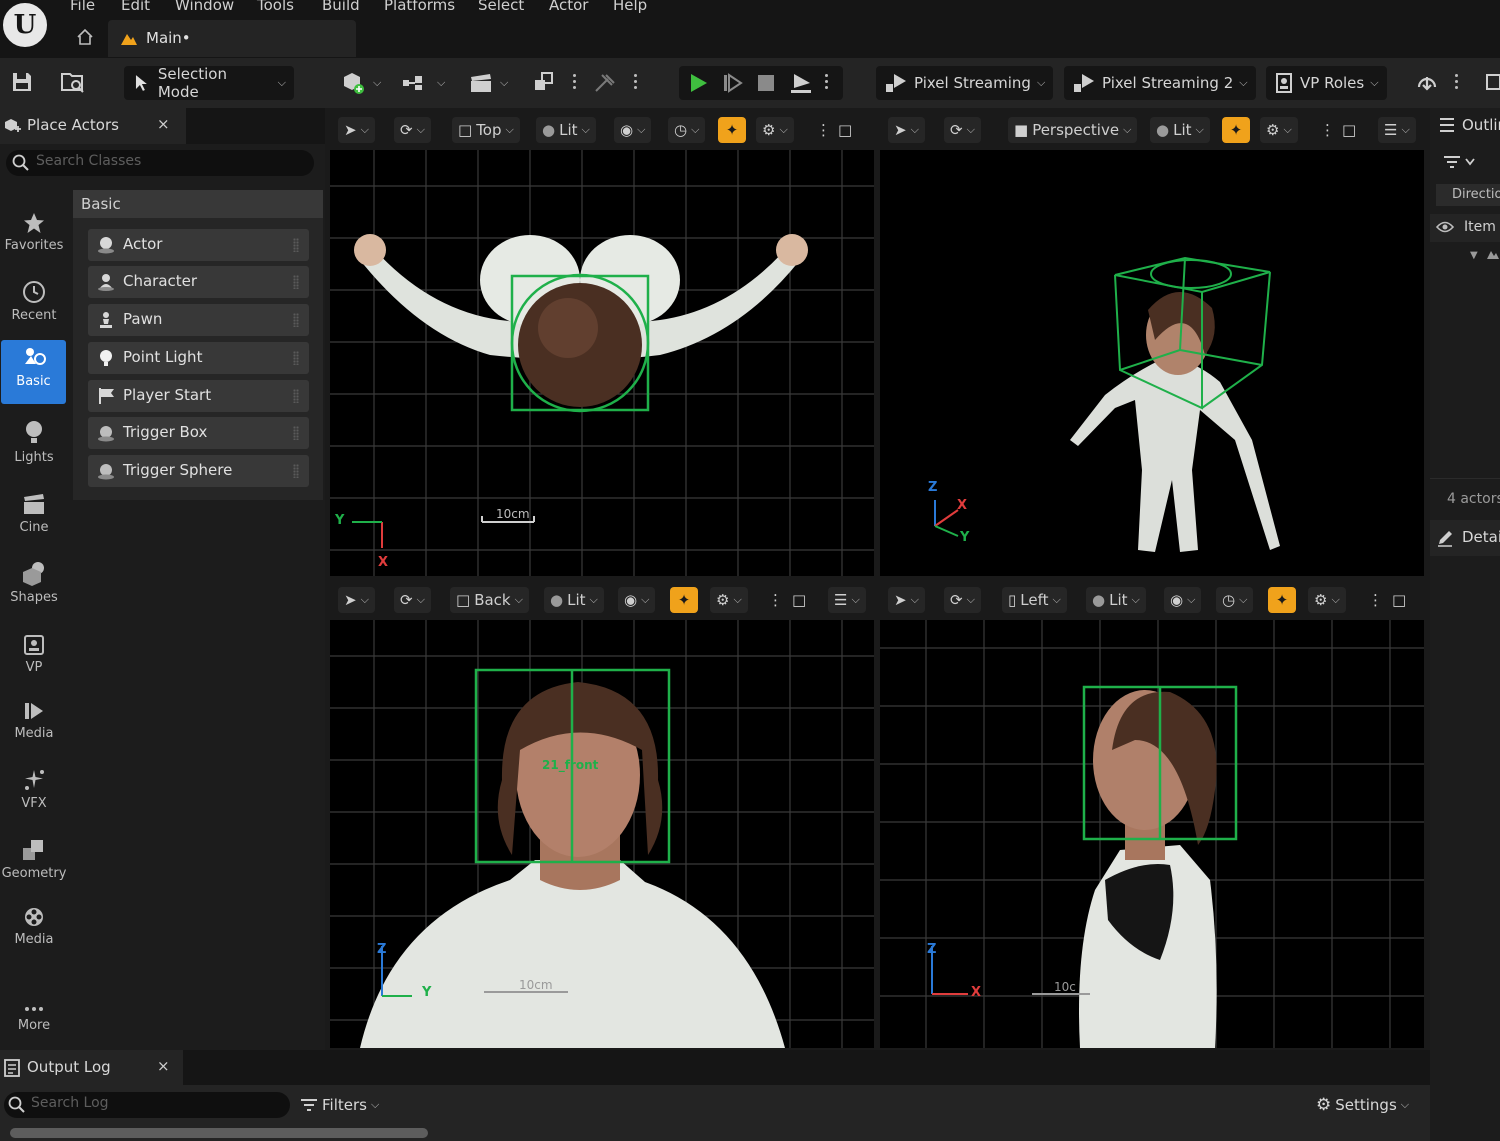  Describe the element at coordinates (1034, 600) in the screenshot. I see `view-type-left-dropdown: ▯ Left ⌵` at that location.